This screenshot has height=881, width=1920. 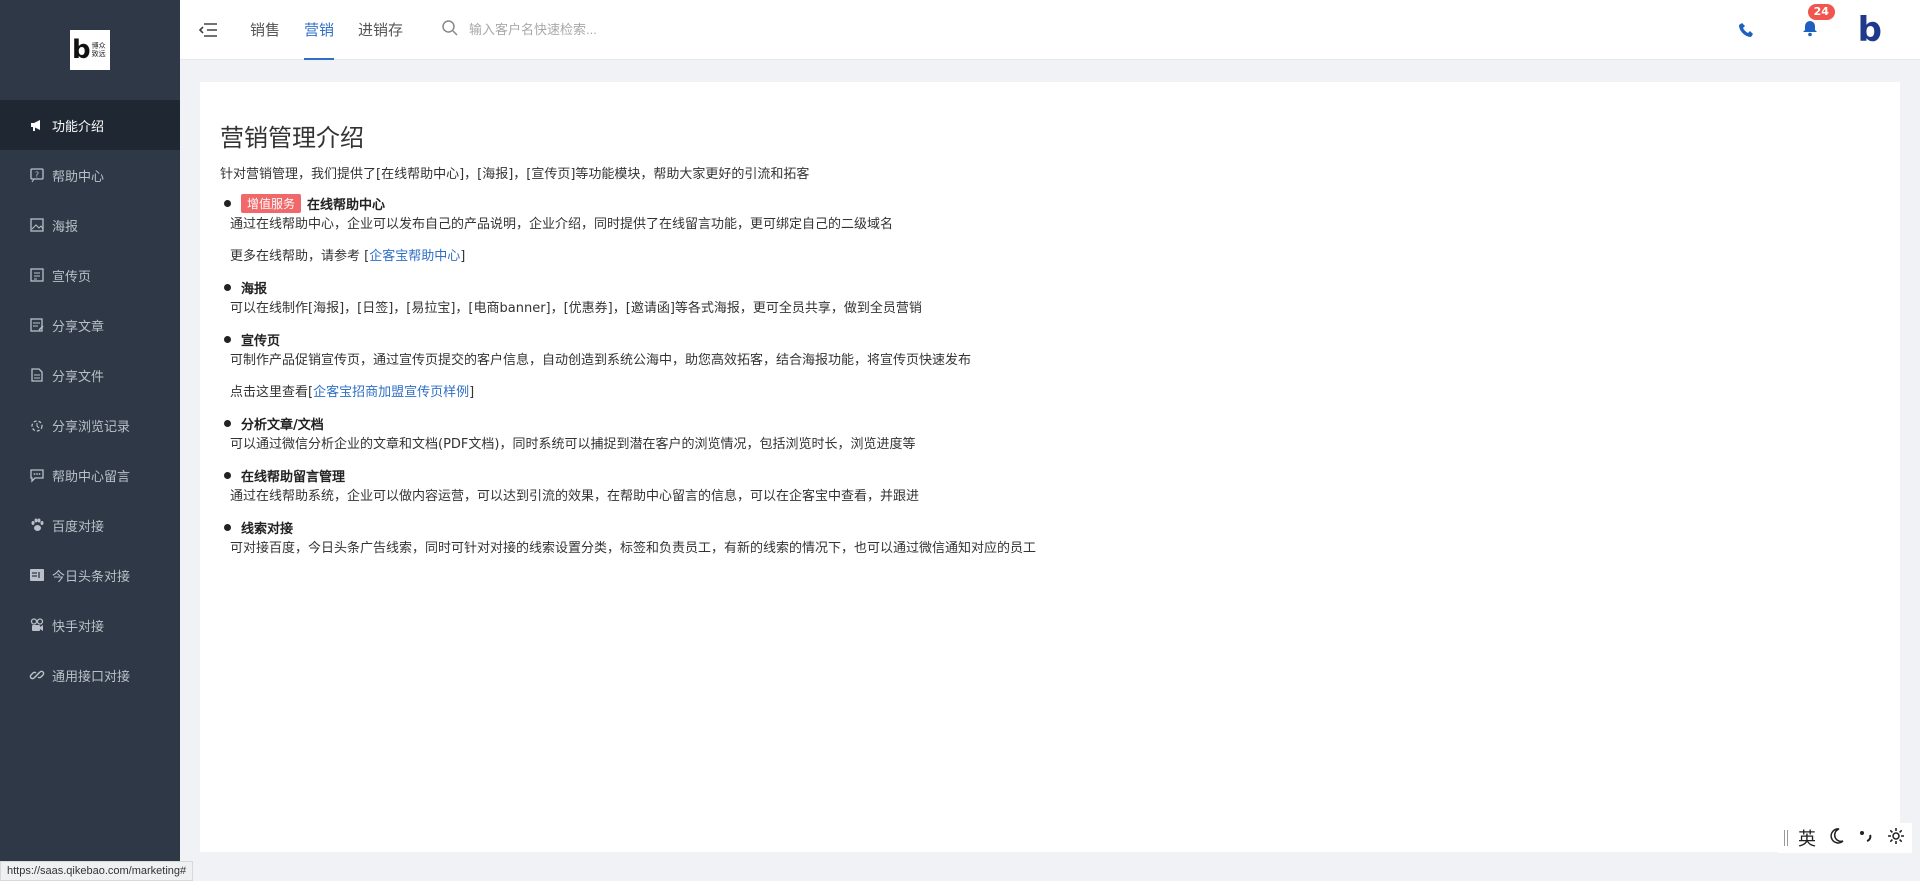 What do you see at coordinates (1786, 838) in the screenshot?
I see `drag-handle-icon` at bounding box center [1786, 838].